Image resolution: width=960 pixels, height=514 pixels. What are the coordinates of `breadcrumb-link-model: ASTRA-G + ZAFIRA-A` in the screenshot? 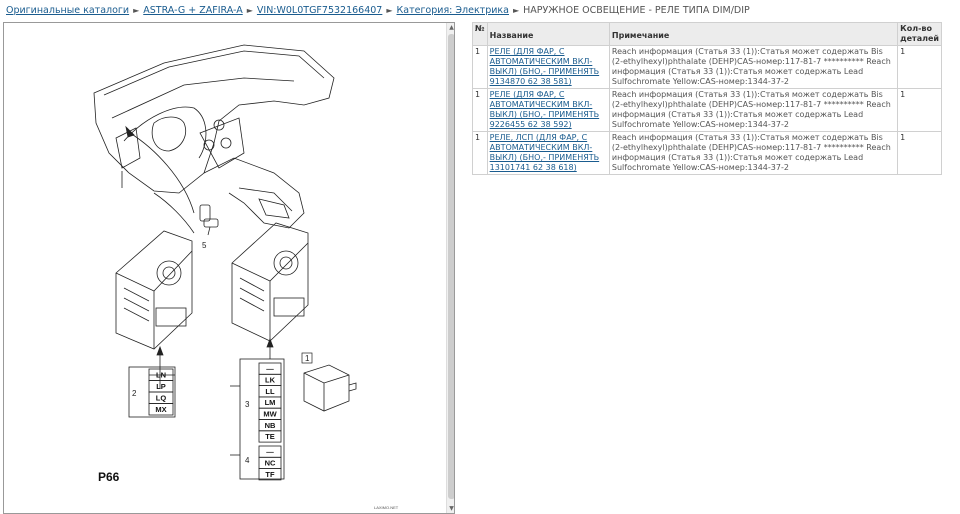 It's located at (192, 10).